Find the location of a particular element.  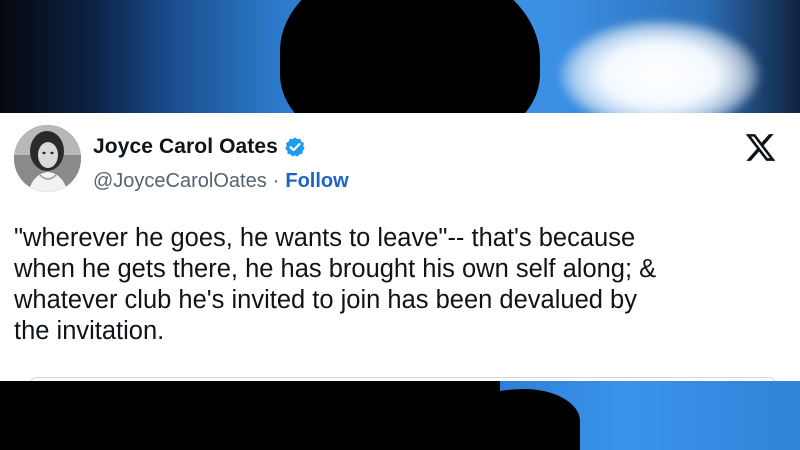

x-logo-icon is located at coordinates (760, 147).